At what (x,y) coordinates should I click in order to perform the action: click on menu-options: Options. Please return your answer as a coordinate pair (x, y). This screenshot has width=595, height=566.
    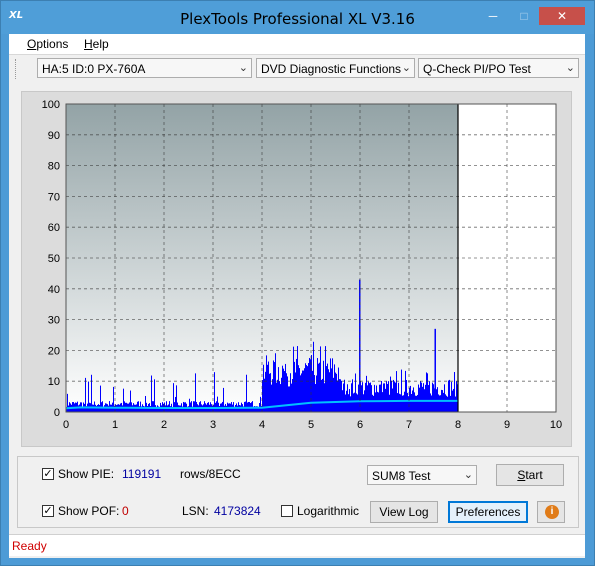
    Looking at the image, I should click on (47, 44).